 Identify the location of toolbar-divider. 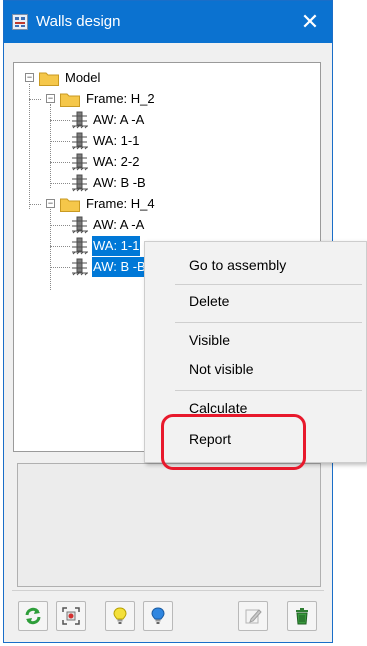
(168, 590).